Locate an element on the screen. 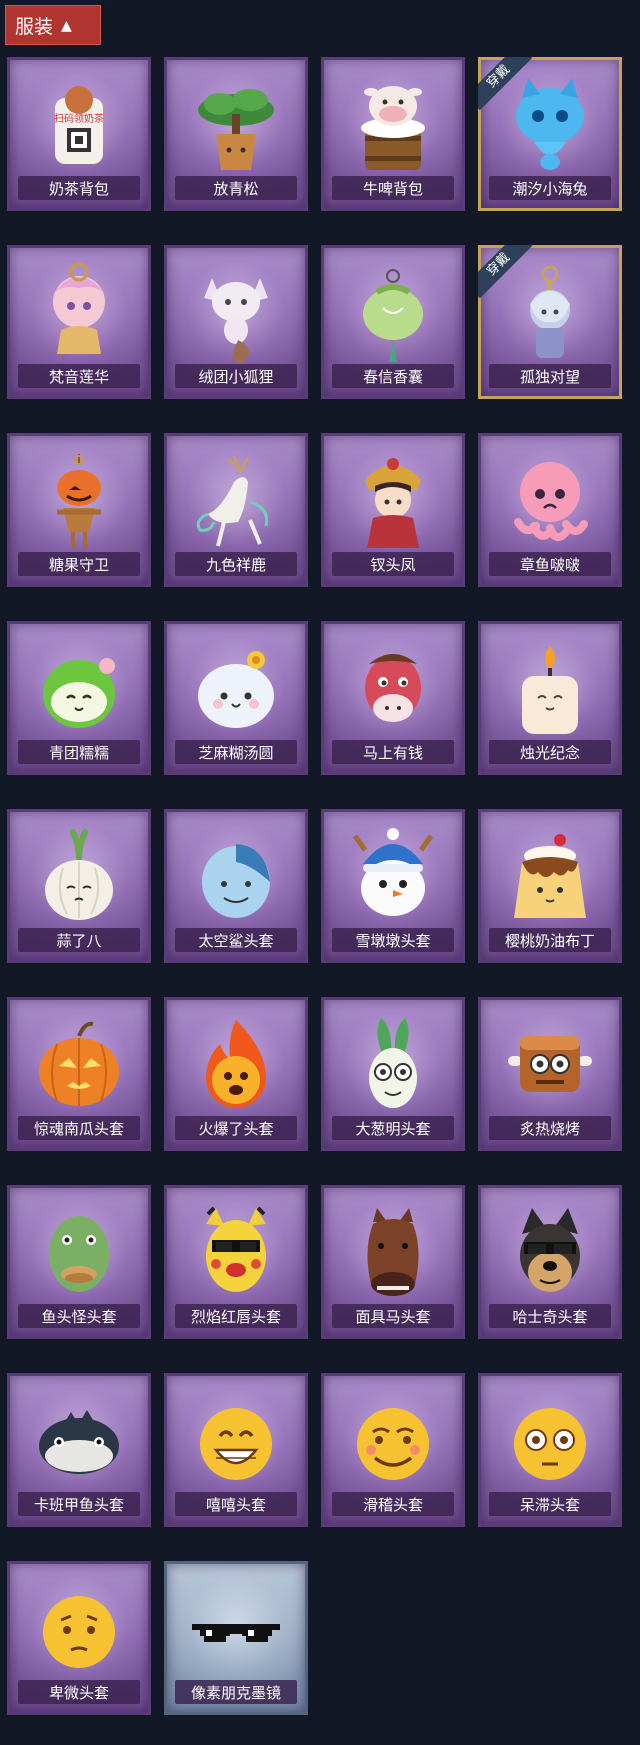 The width and height of the screenshot is (640, 1745). costume-card: 樱桃奶油布丁 is located at coordinates (550, 886).